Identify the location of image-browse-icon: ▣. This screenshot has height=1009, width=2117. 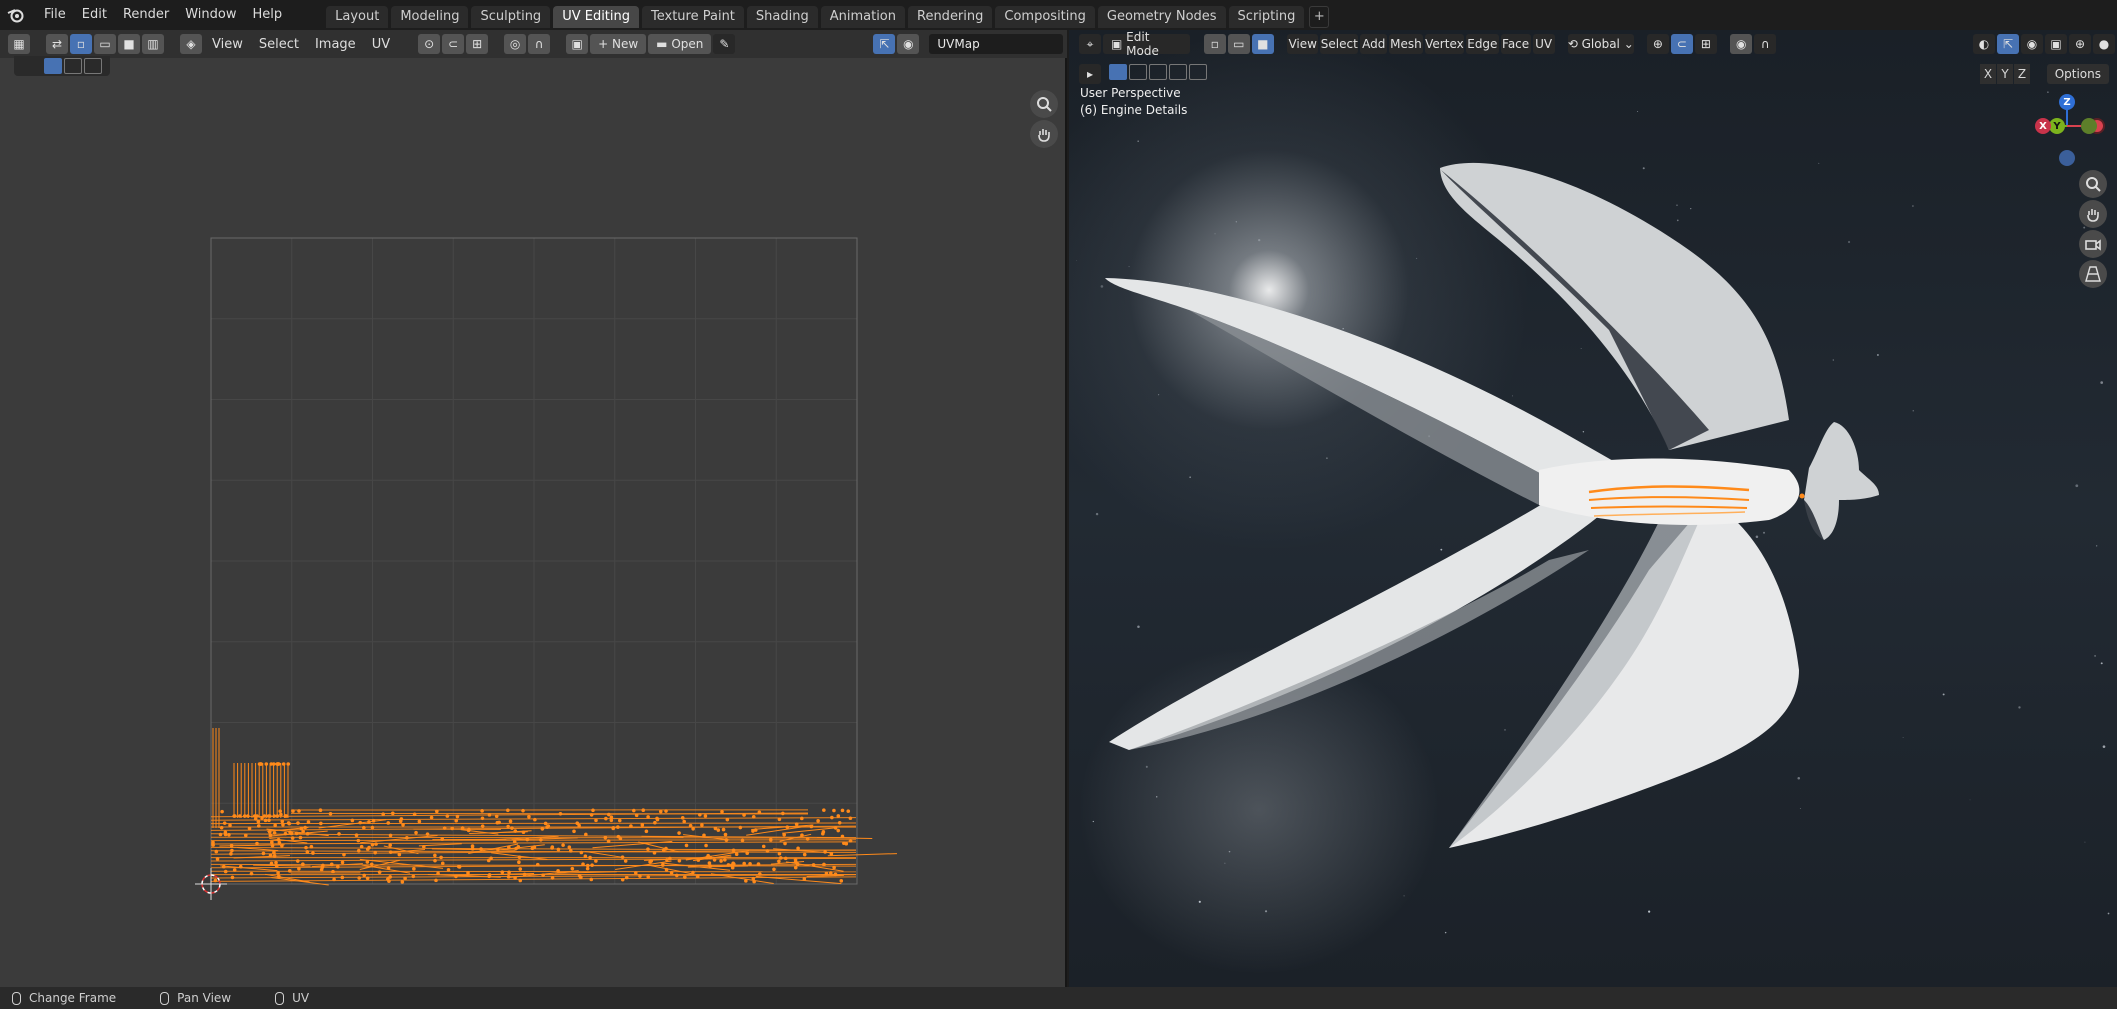
(577, 44).